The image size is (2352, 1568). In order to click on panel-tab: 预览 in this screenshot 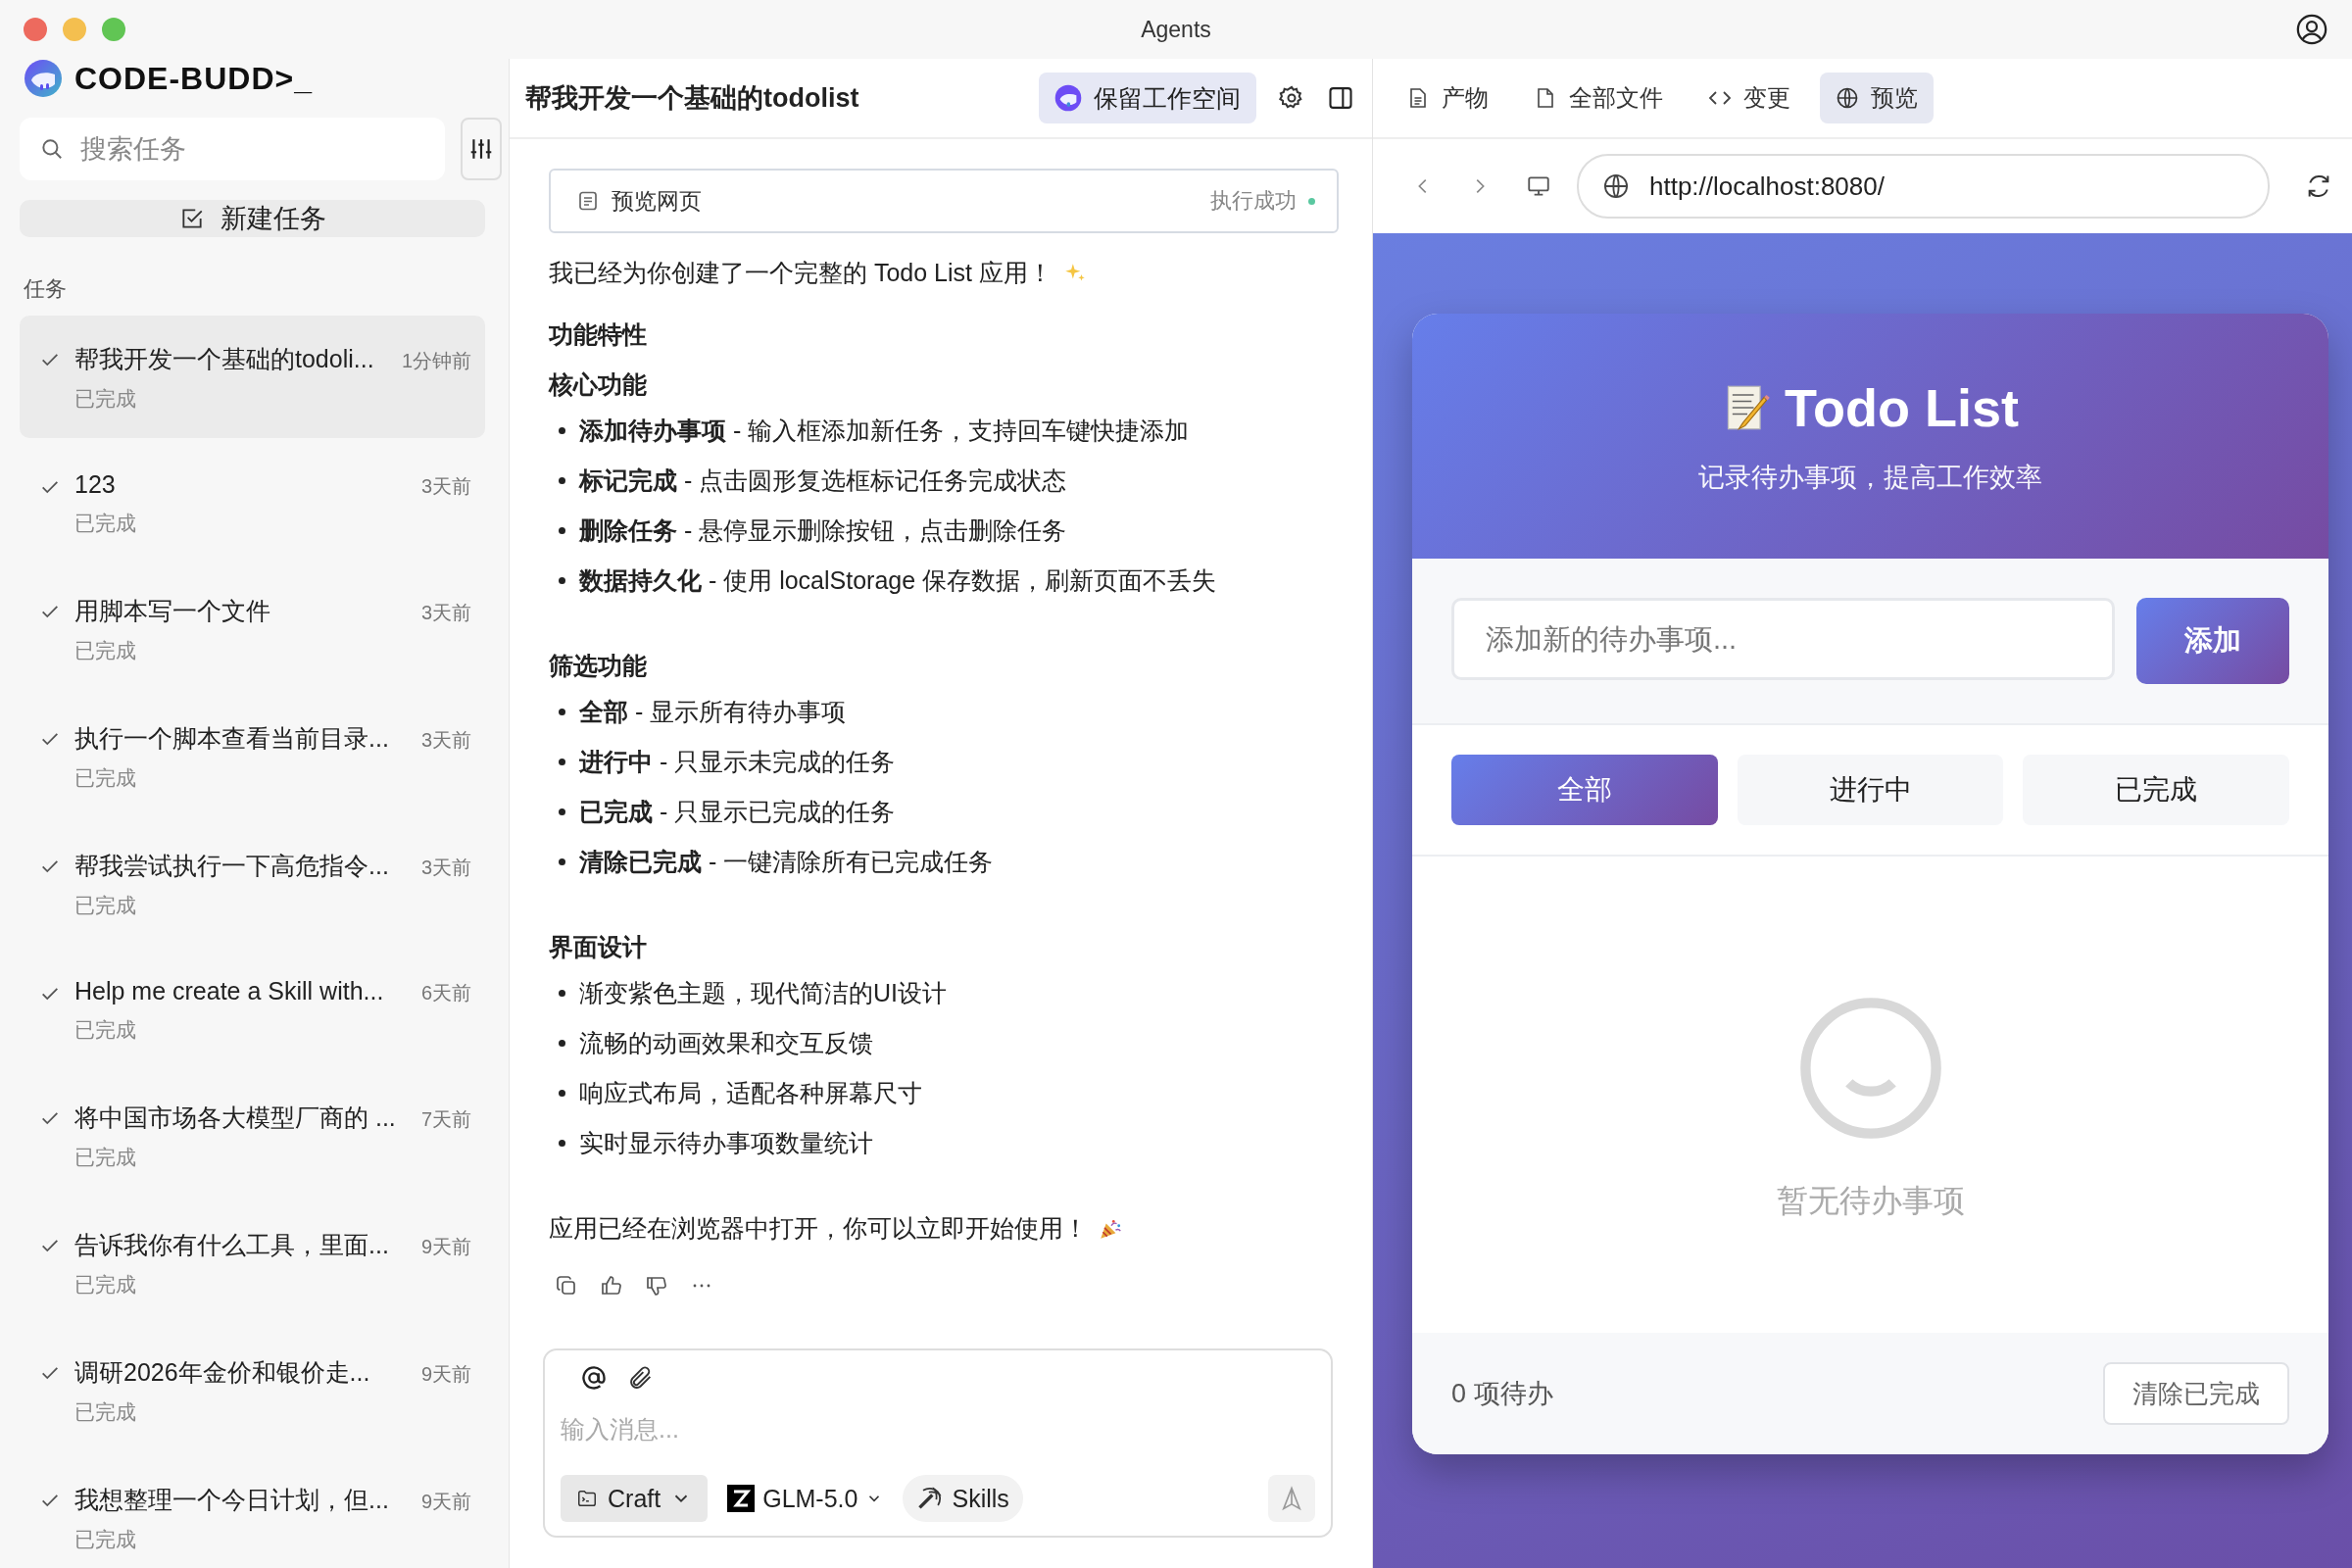, I will do `click(1877, 98)`.